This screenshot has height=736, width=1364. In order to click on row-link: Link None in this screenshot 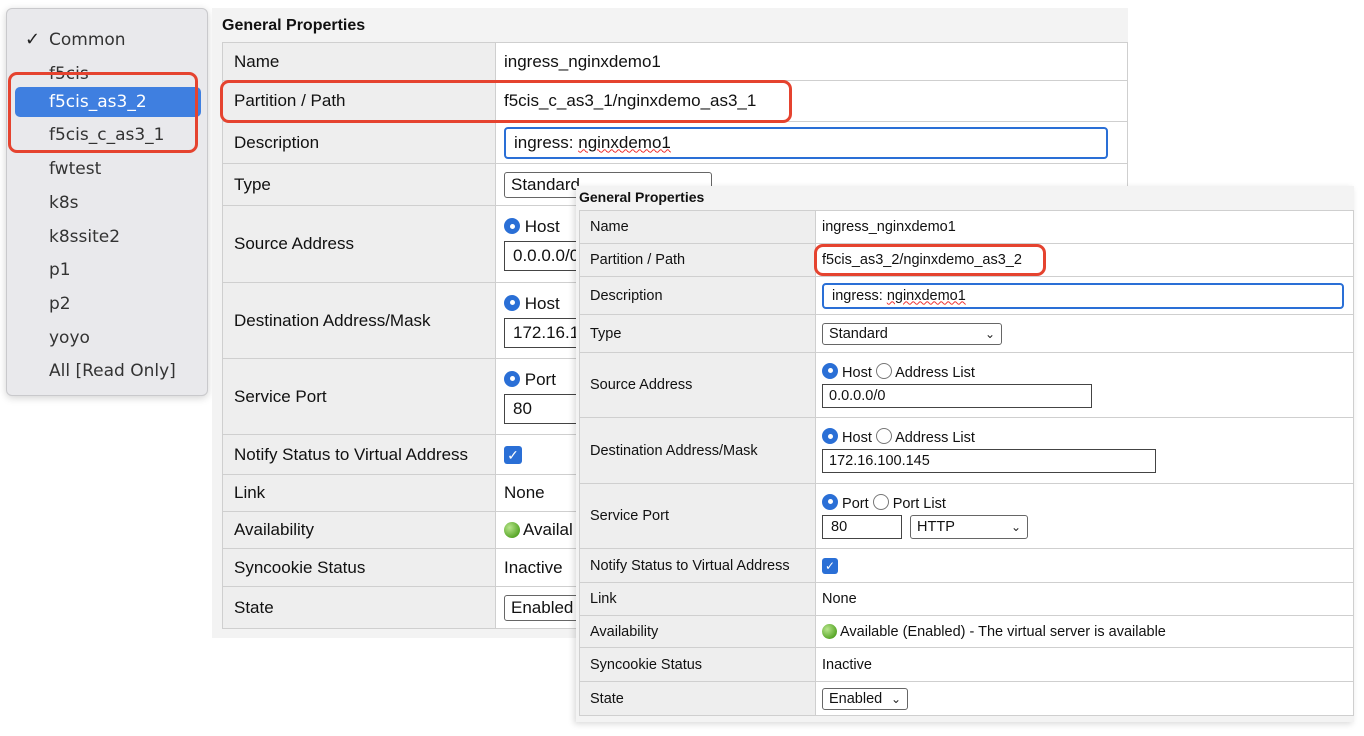, I will do `click(966, 599)`.